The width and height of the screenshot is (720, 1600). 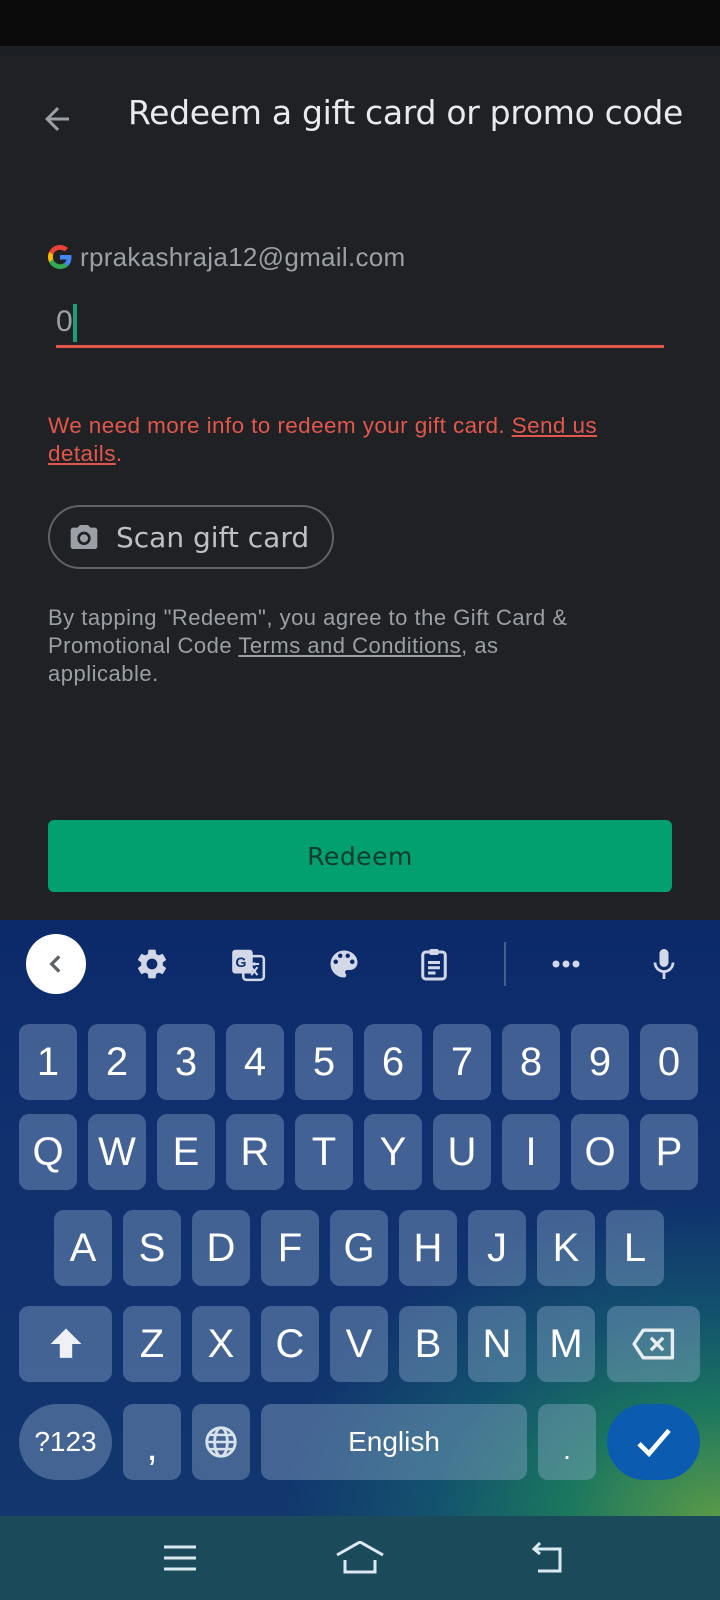 I want to click on code-input-field, so click(x=360, y=322).